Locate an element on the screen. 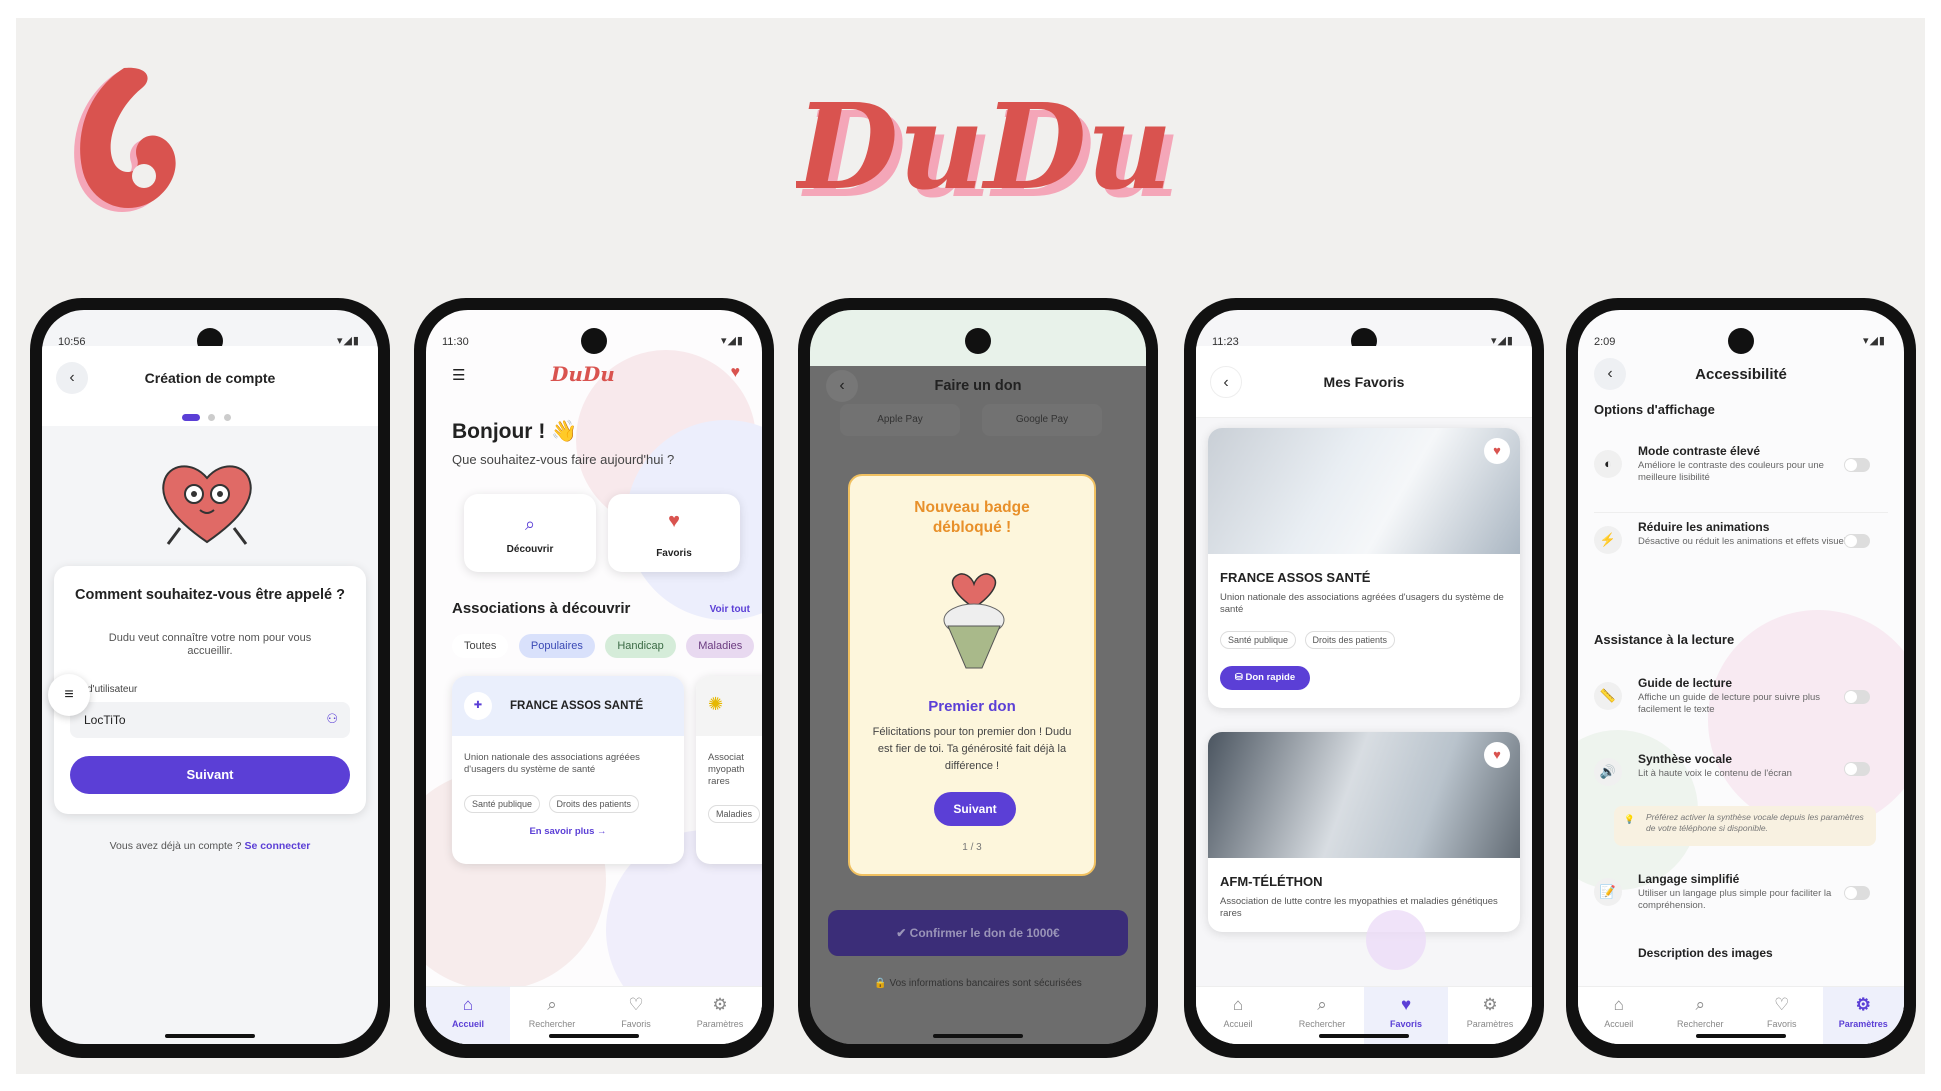 The width and height of the screenshot is (1941, 1091). menu-fab: ≡ is located at coordinates (69, 695).